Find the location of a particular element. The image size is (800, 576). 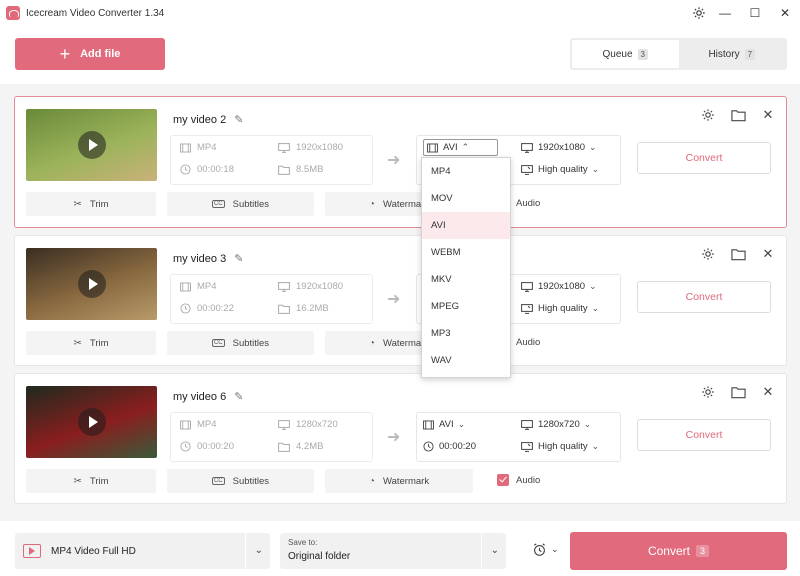

source-duration: 00:00:18 is located at coordinates (206, 169).